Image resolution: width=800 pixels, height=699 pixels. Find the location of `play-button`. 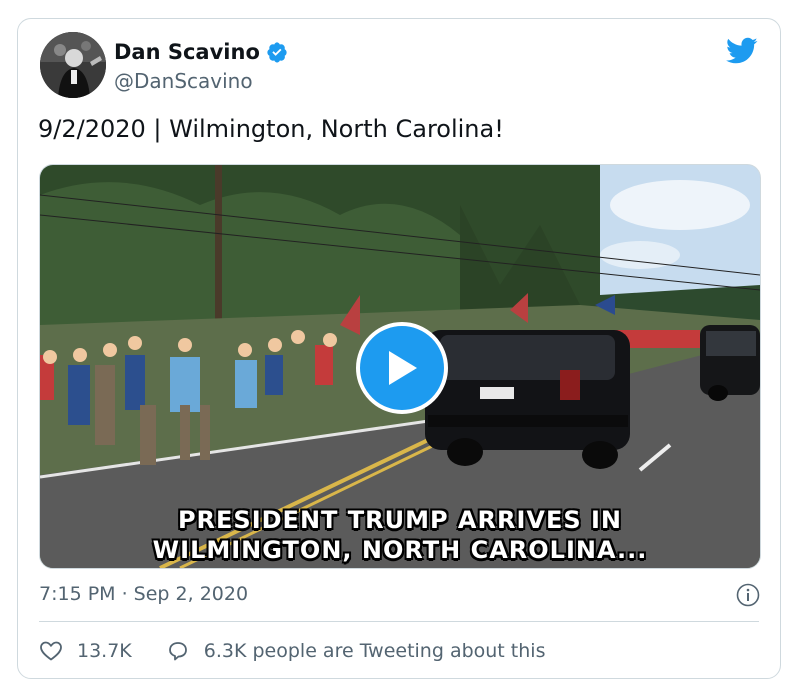

play-button is located at coordinates (402, 368).